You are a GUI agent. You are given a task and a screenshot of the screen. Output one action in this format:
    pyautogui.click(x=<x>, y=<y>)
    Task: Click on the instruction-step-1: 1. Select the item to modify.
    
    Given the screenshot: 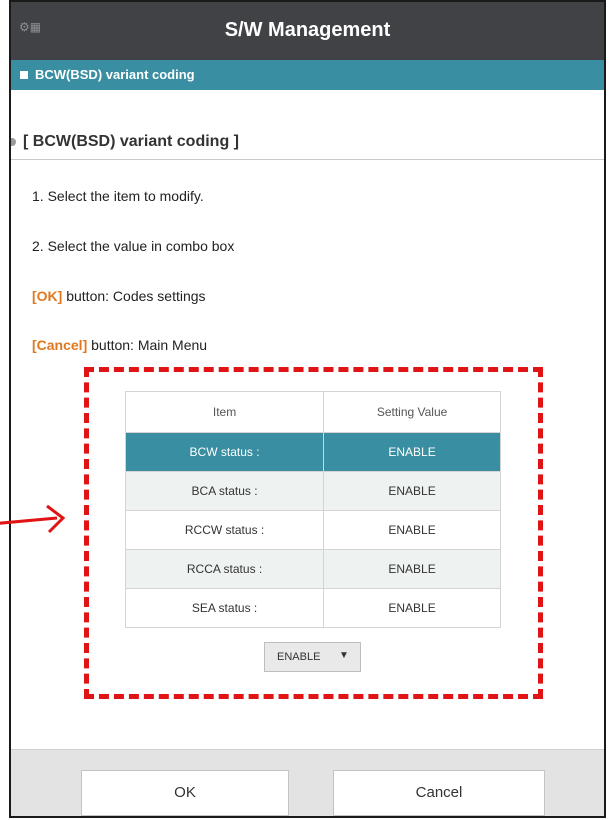 What is the action you would take?
    pyautogui.click(x=118, y=196)
    